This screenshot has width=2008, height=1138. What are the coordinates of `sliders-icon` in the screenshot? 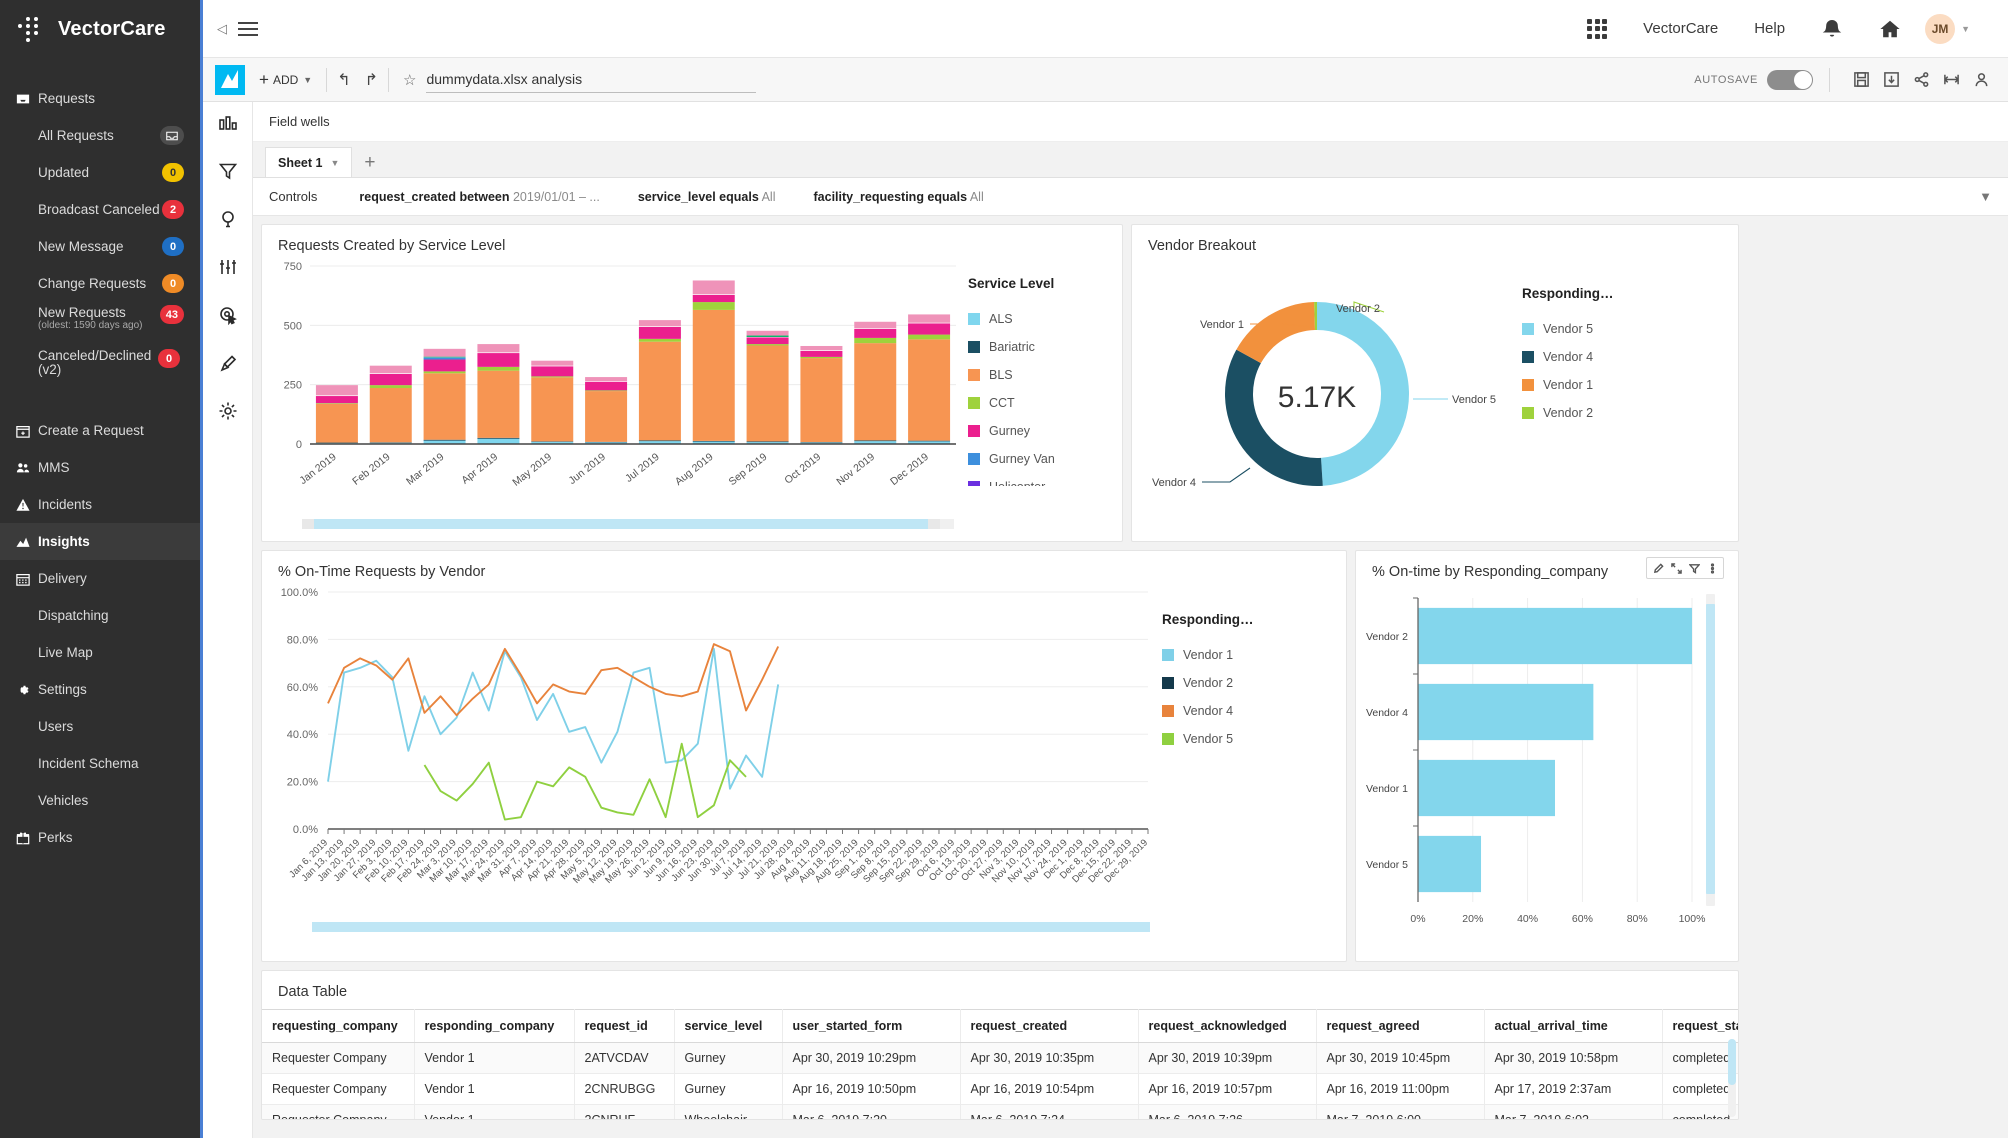 It's located at (228, 267).